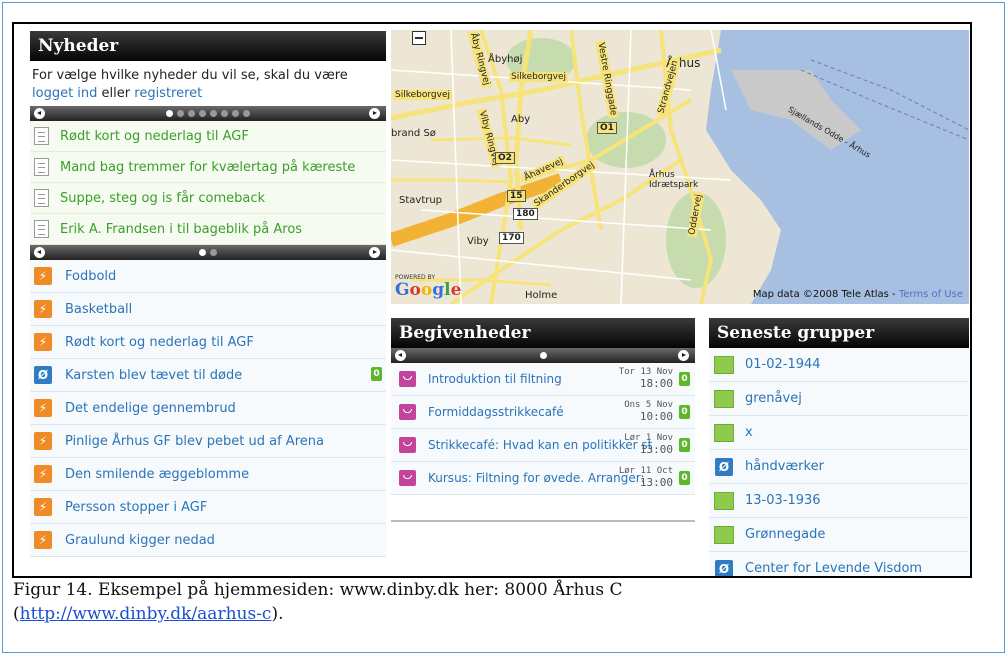 The height and width of the screenshot is (657, 1008). I want to click on activity-item: ⚡ Fodbold, so click(208, 276).